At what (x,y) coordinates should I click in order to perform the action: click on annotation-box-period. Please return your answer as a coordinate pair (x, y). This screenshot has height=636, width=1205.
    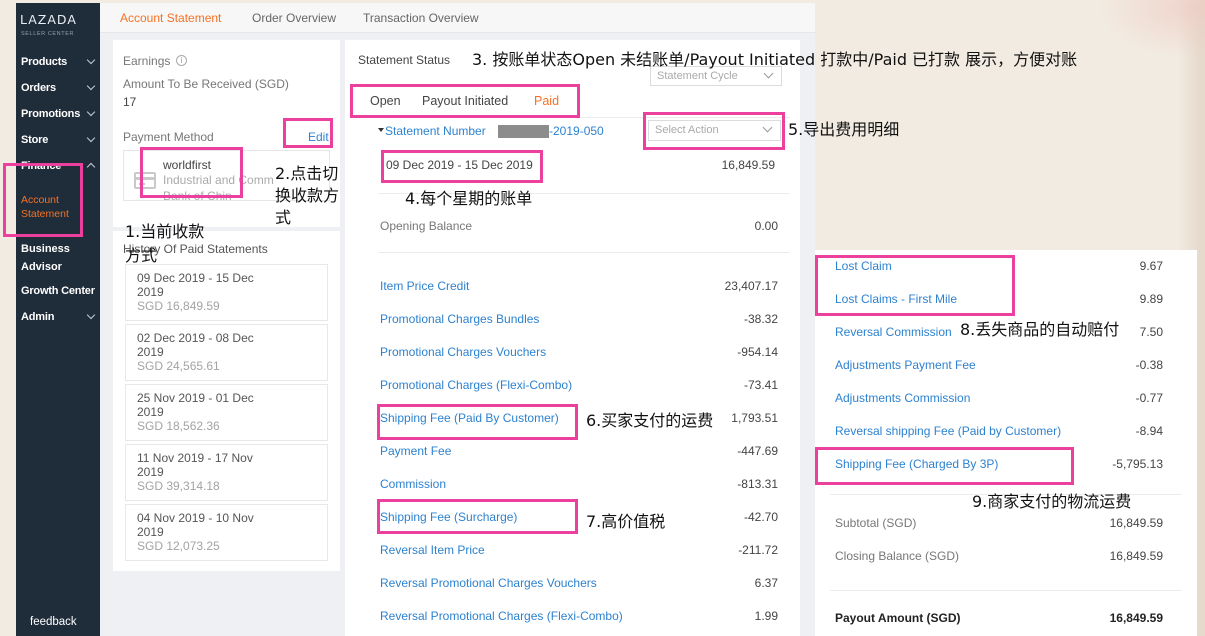
    Looking at the image, I should click on (462, 166).